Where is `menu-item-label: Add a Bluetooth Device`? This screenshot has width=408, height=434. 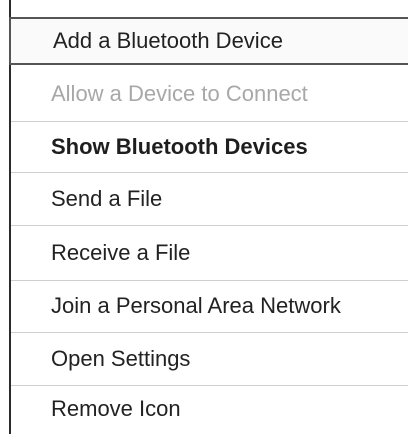 menu-item-label: Add a Bluetooth Device is located at coordinates (168, 40).